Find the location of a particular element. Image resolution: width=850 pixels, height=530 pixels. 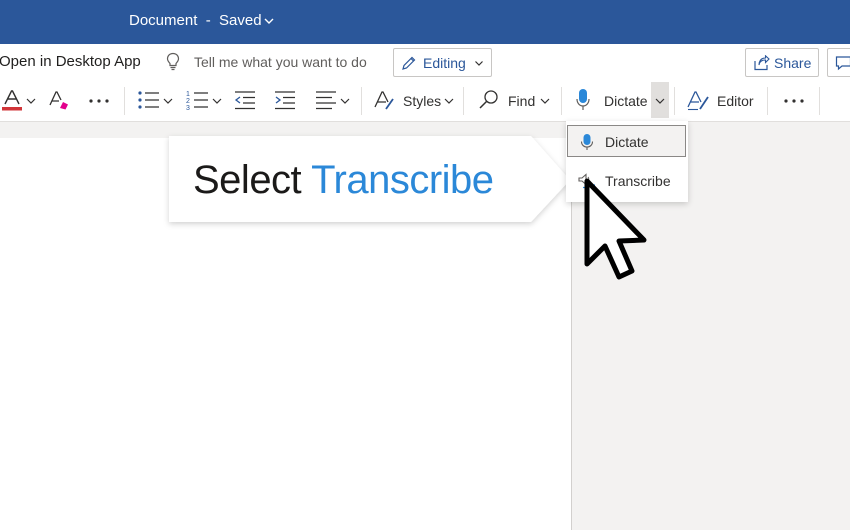

editor-pen-icon is located at coordinates (698, 100).